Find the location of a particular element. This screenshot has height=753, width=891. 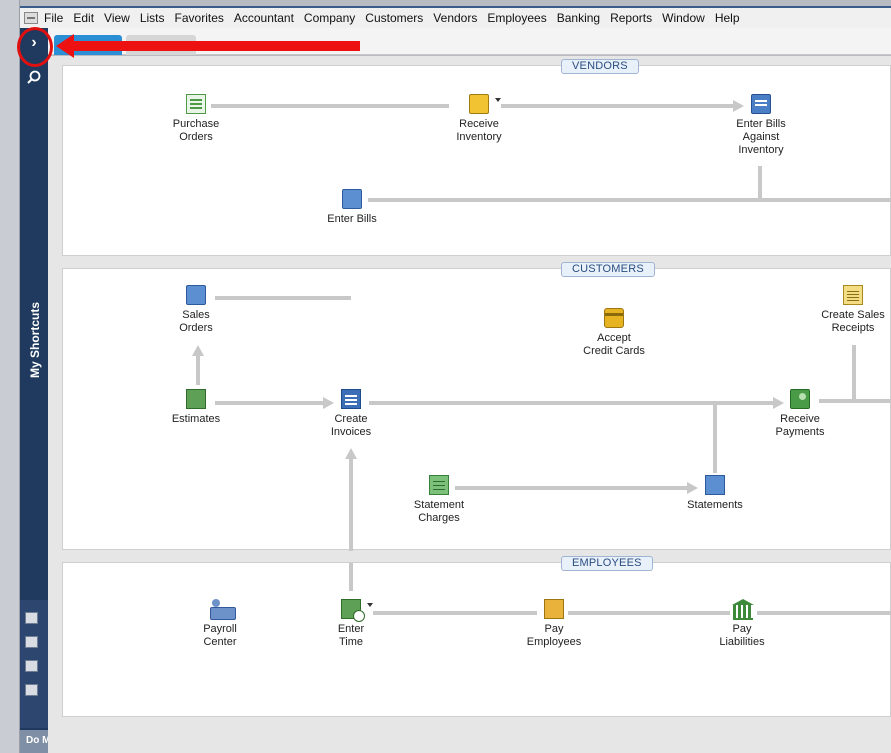

pay-liabilities-node: Pay Liabilities is located at coordinates (742, 624).